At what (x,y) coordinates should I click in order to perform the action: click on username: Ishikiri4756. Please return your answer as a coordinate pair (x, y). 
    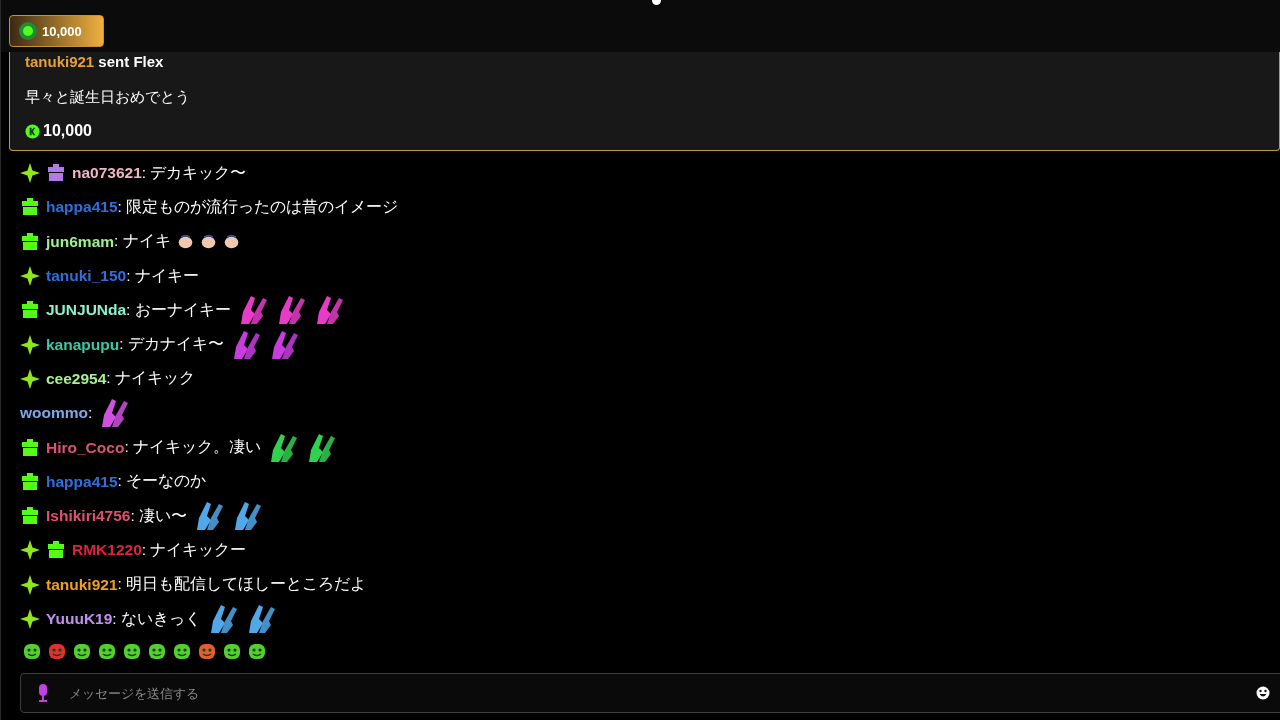
    Looking at the image, I should click on (88, 516).